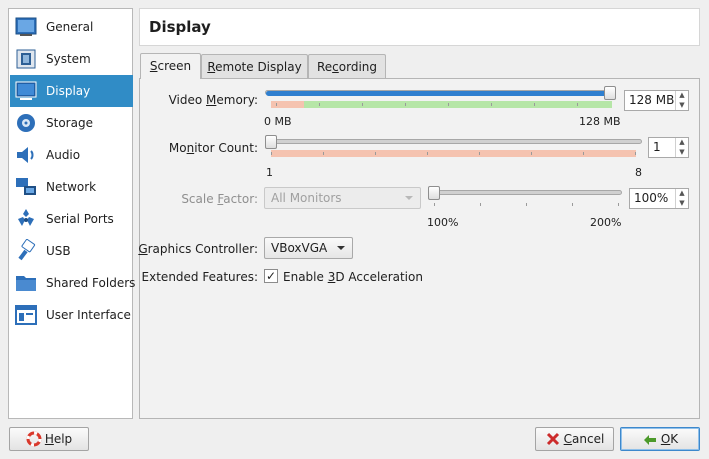  Describe the element at coordinates (26, 26) in the screenshot. I see `general-icon` at that location.